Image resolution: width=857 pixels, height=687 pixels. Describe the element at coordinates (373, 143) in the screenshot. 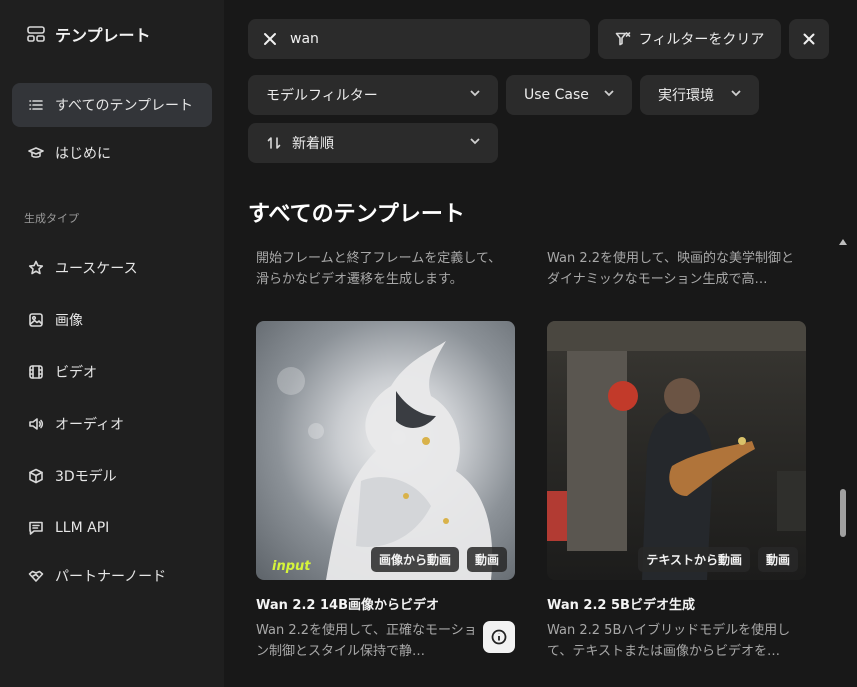

I see `sort-dropdown: 新着順` at that location.